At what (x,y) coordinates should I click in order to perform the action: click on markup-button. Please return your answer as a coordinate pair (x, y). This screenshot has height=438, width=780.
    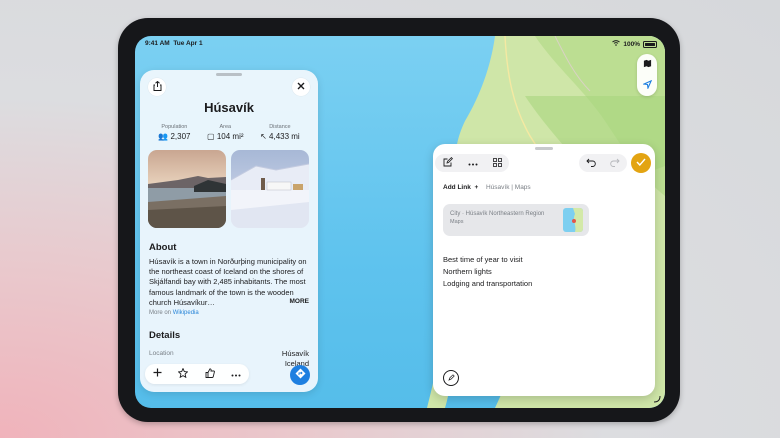
    Looking at the image, I should click on (451, 378).